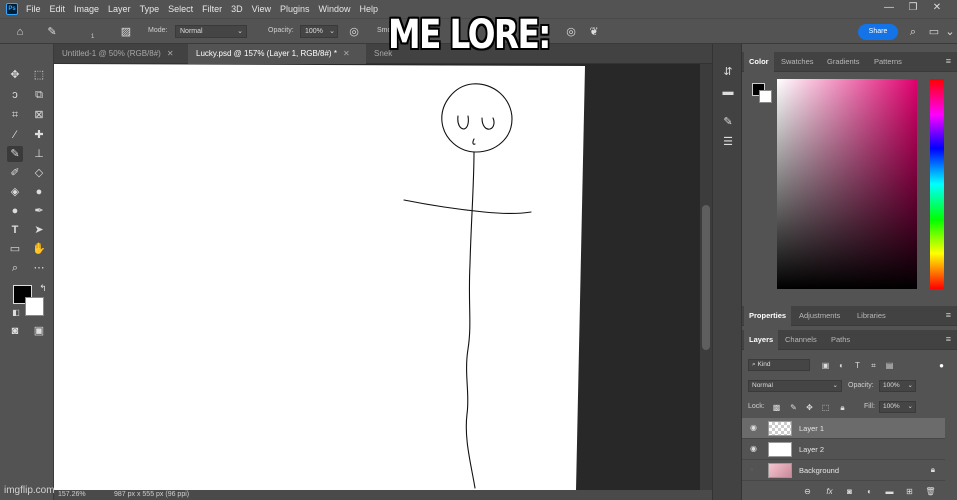 Image resolution: width=957 pixels, height=500 pixels. I want to click on pencil-icon: ✎, so click(15, 154).